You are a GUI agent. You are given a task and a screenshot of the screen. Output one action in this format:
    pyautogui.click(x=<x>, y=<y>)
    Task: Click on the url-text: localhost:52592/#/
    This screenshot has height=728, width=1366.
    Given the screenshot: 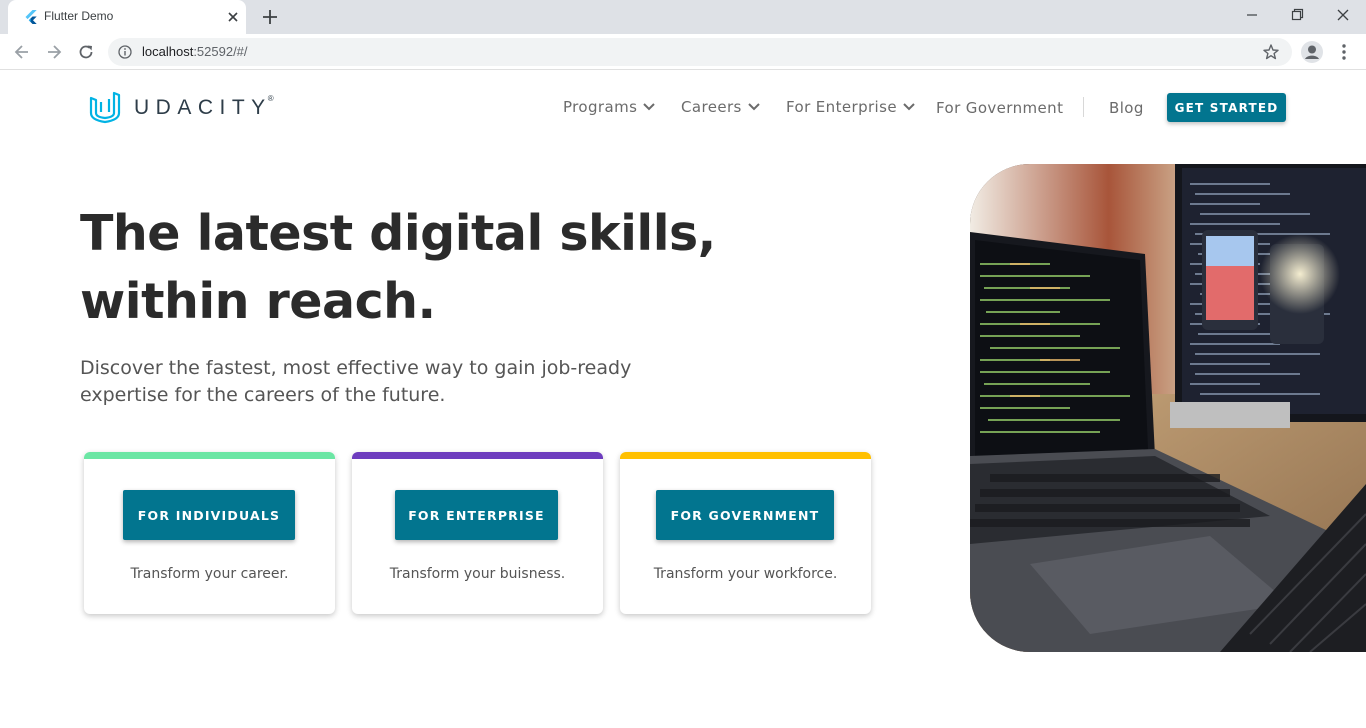 What is the action you would take?
    pyautogui.click(x=195, y=51)
    